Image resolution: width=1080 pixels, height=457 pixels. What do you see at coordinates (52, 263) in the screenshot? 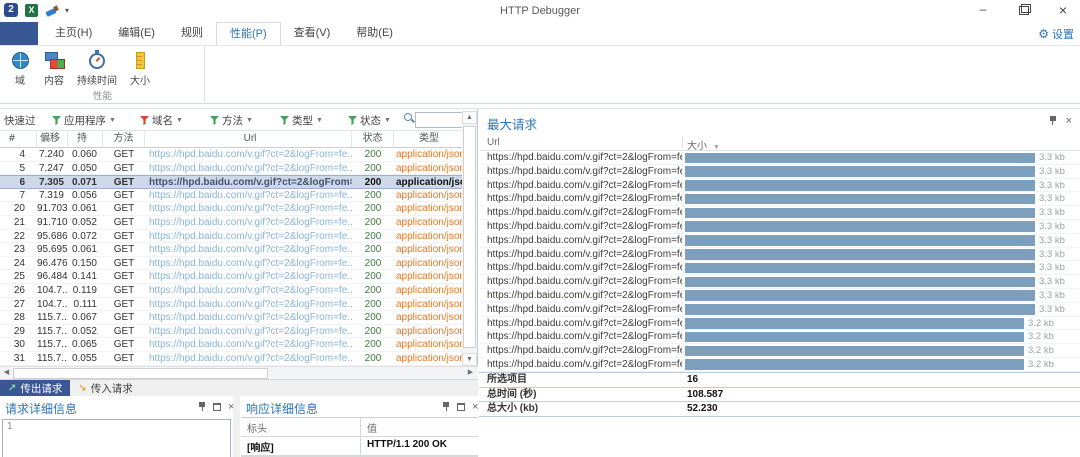
I see `cell-offset: 96.476` at bounding box center [52, 263].